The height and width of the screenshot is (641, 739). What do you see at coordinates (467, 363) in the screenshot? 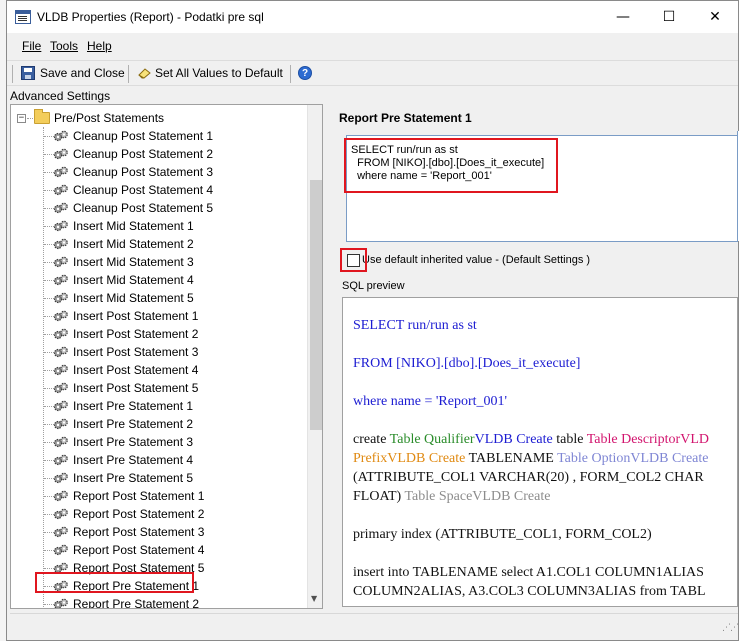
I see `sql-line: FROM [NIKO].[dbo].[Does_it_execute]` at bounding box center [467, 363].